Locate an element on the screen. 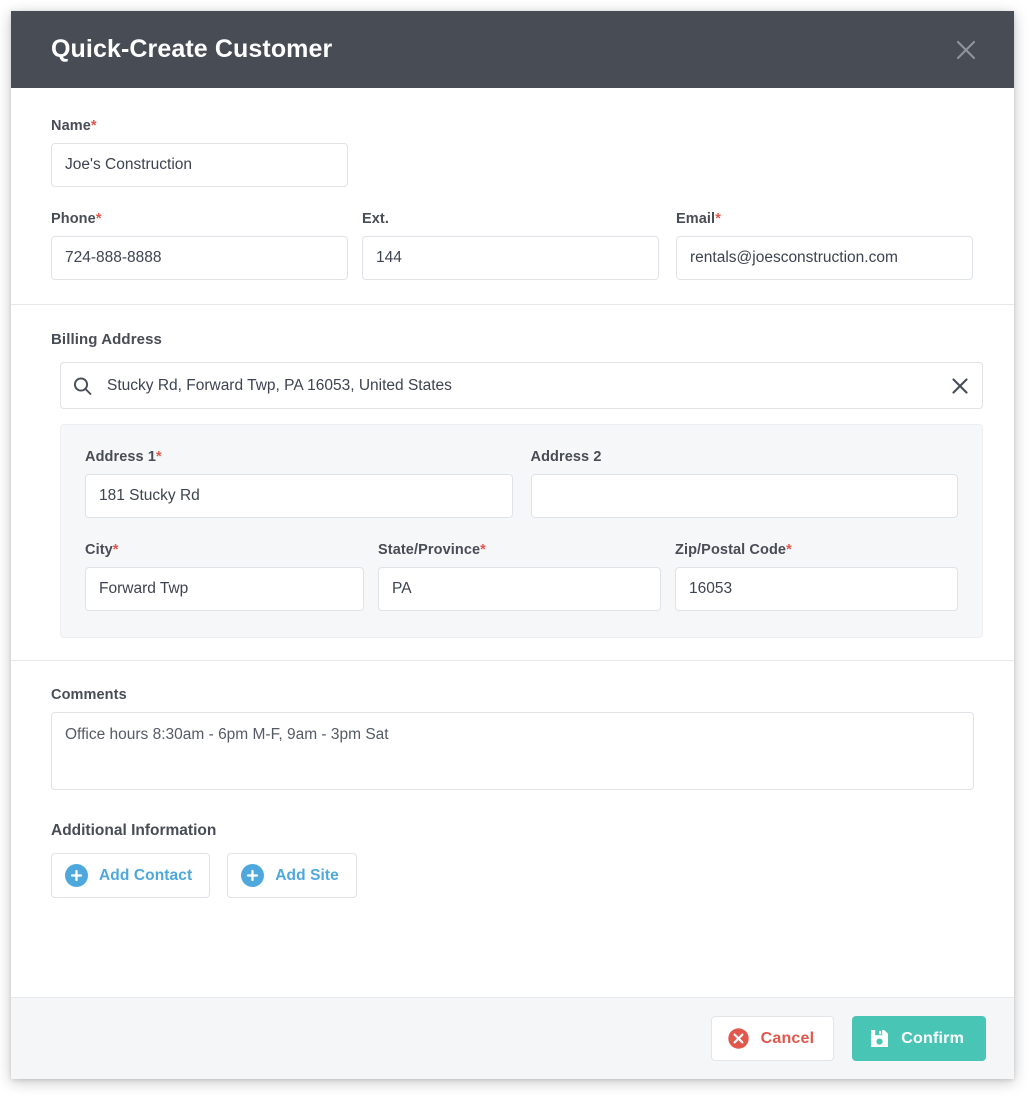 This screenshot has width=1033, height=1096. confirm-label: Confirm is located at coordinates (932, 1038).